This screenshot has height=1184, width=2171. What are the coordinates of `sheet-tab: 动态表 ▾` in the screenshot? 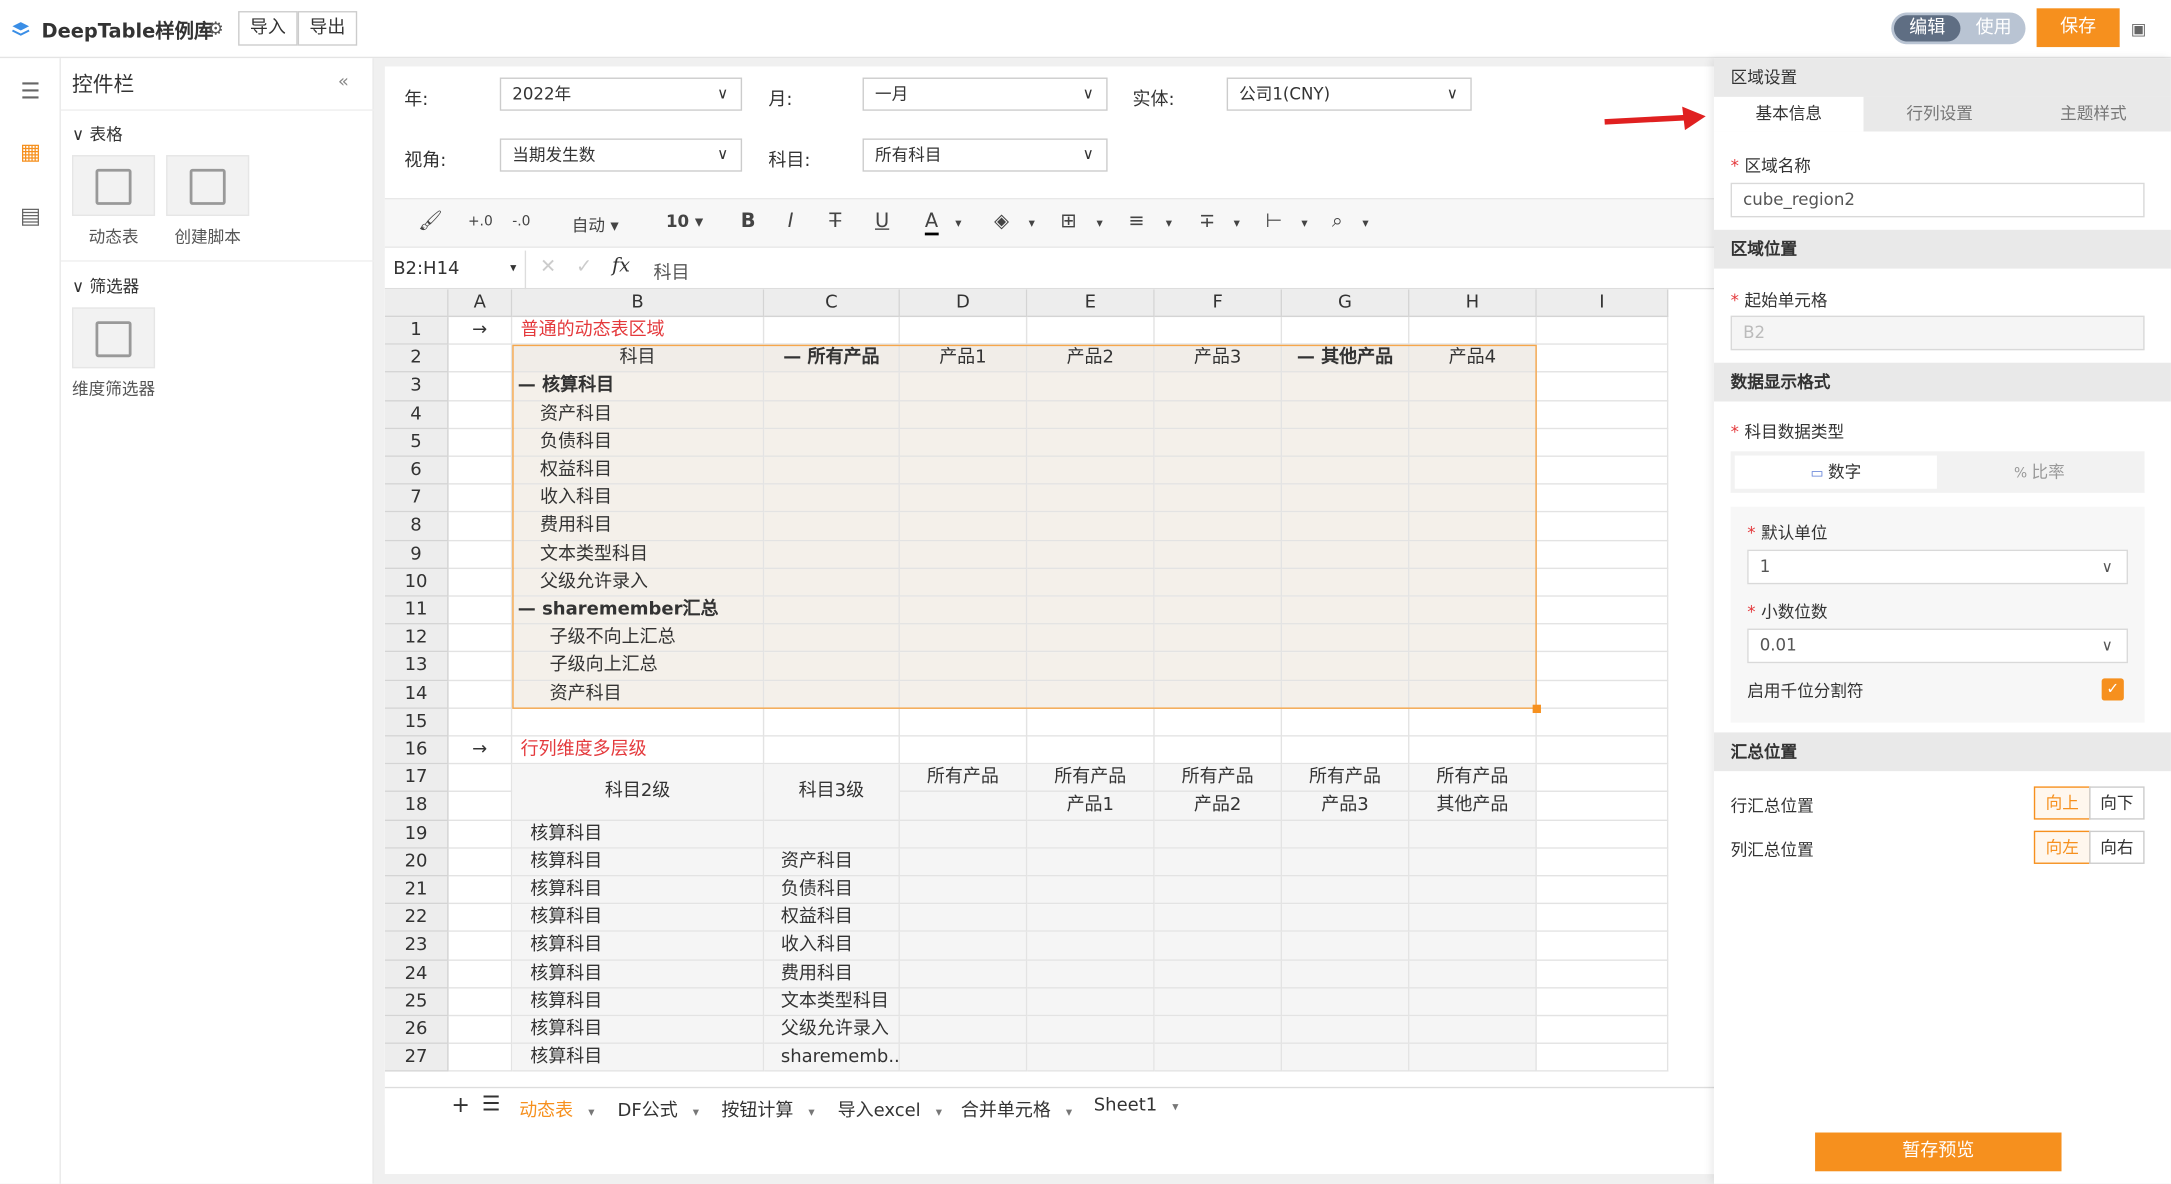 It's located at (556, 1108).